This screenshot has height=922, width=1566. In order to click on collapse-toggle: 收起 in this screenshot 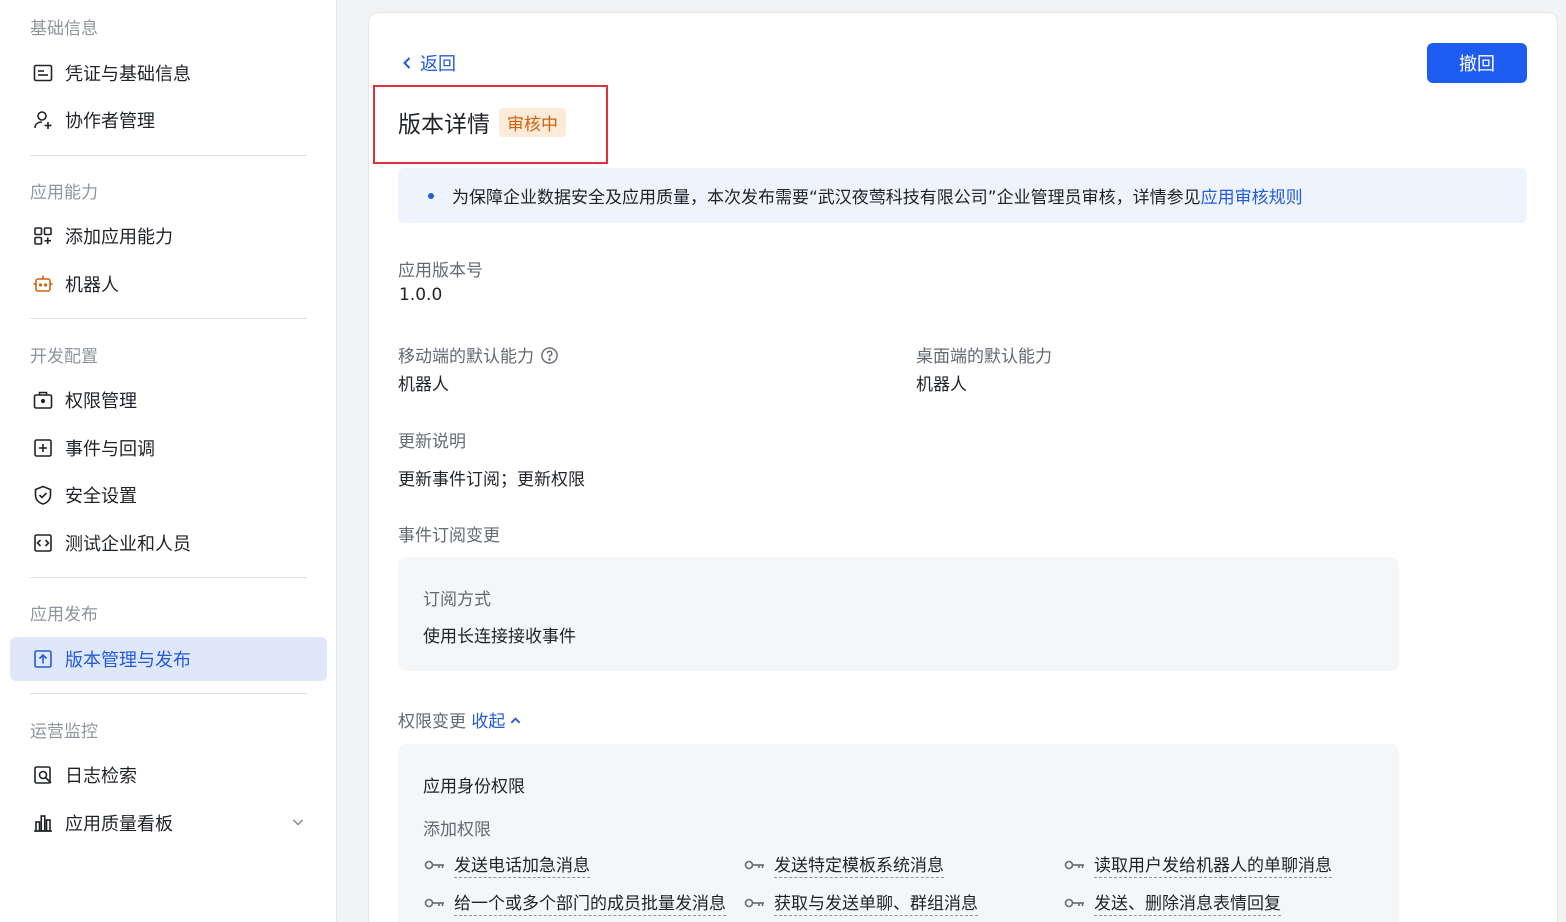, I will do `click(496, 722)`.